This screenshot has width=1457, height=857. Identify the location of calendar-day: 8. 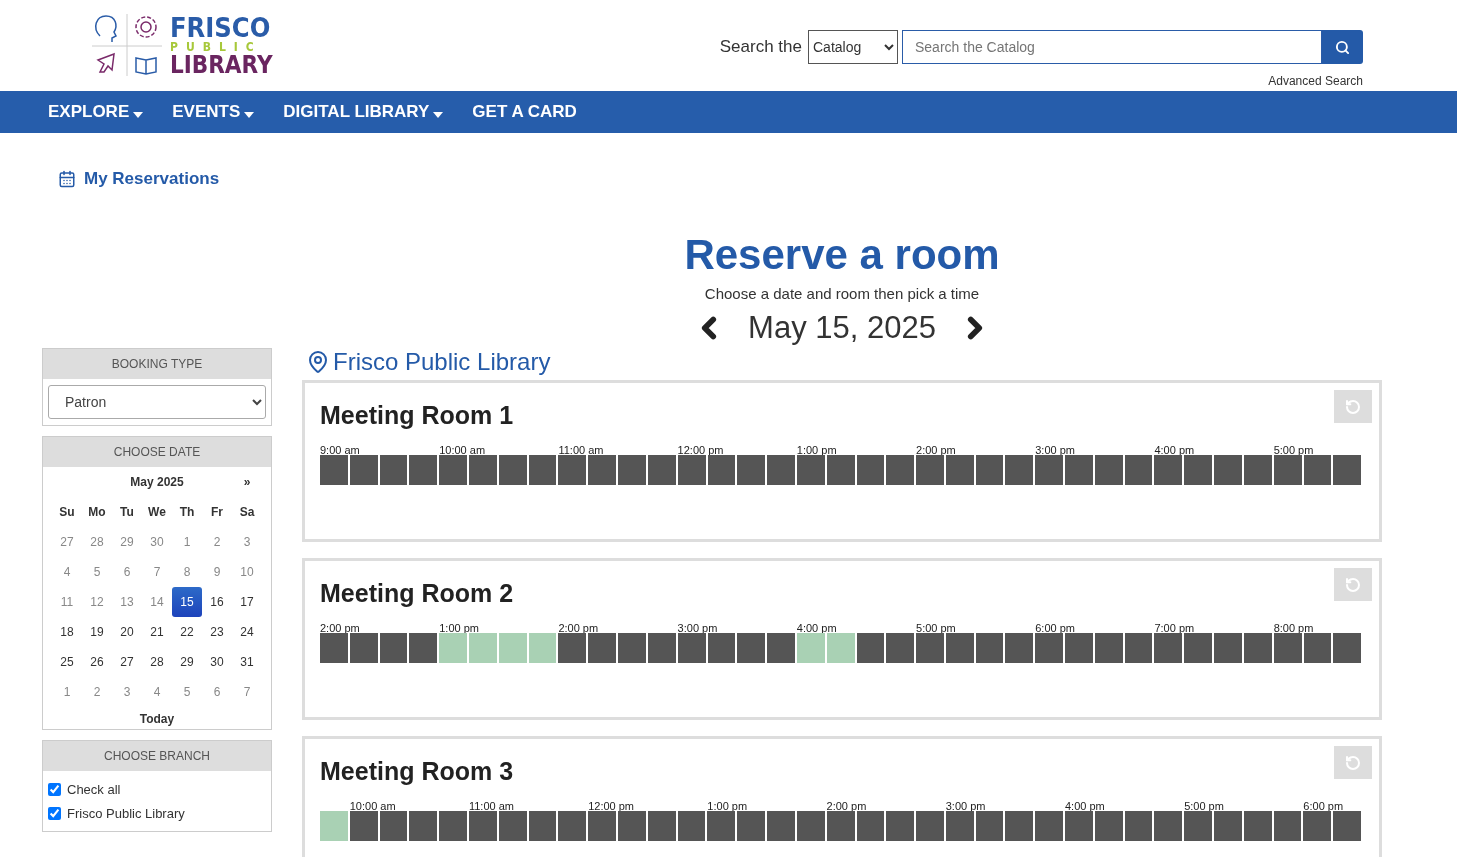
(187, 572).